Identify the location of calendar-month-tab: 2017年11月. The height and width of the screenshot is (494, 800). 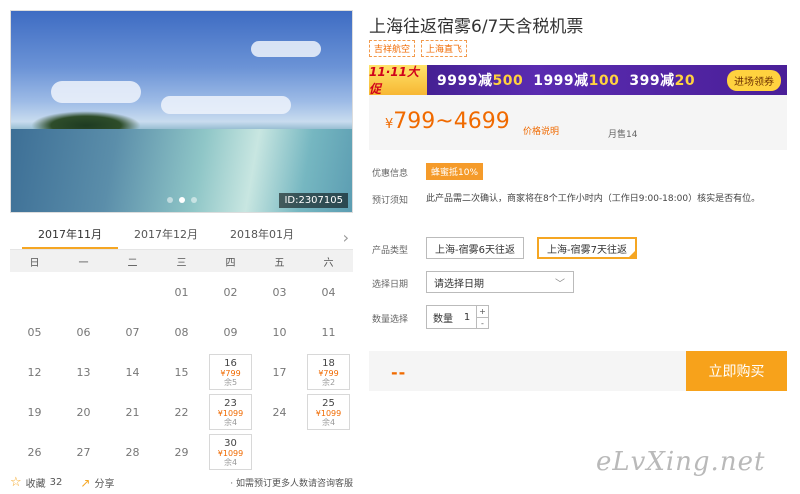
(70, 237).